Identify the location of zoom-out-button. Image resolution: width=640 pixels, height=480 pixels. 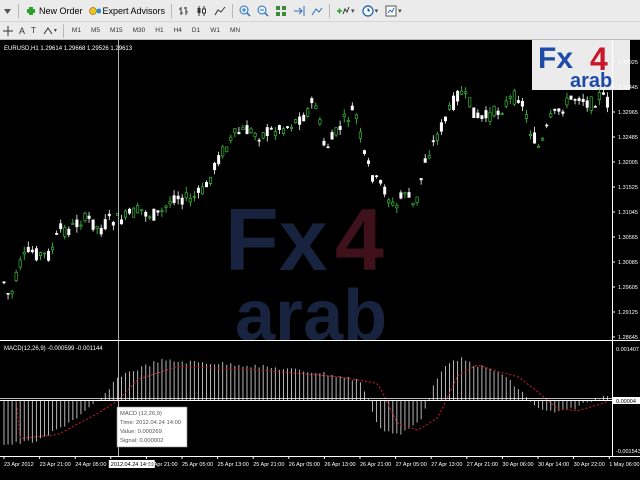
(263, 11).